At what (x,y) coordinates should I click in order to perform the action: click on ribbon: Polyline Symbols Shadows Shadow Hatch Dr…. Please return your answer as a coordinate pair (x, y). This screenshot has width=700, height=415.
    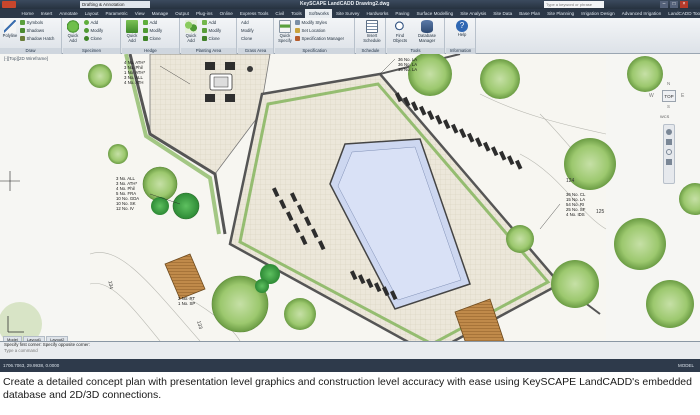
    Looking at the image, I should click on (350, 36).